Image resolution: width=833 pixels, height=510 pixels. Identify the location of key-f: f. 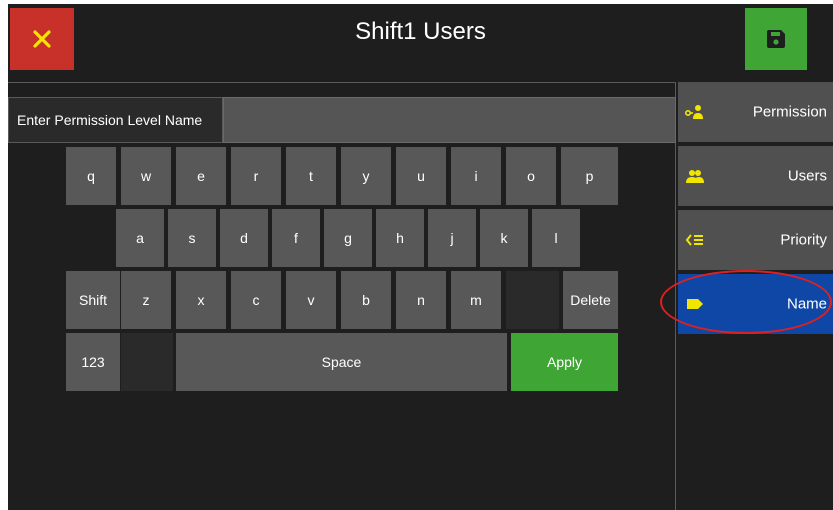
(296, 238).